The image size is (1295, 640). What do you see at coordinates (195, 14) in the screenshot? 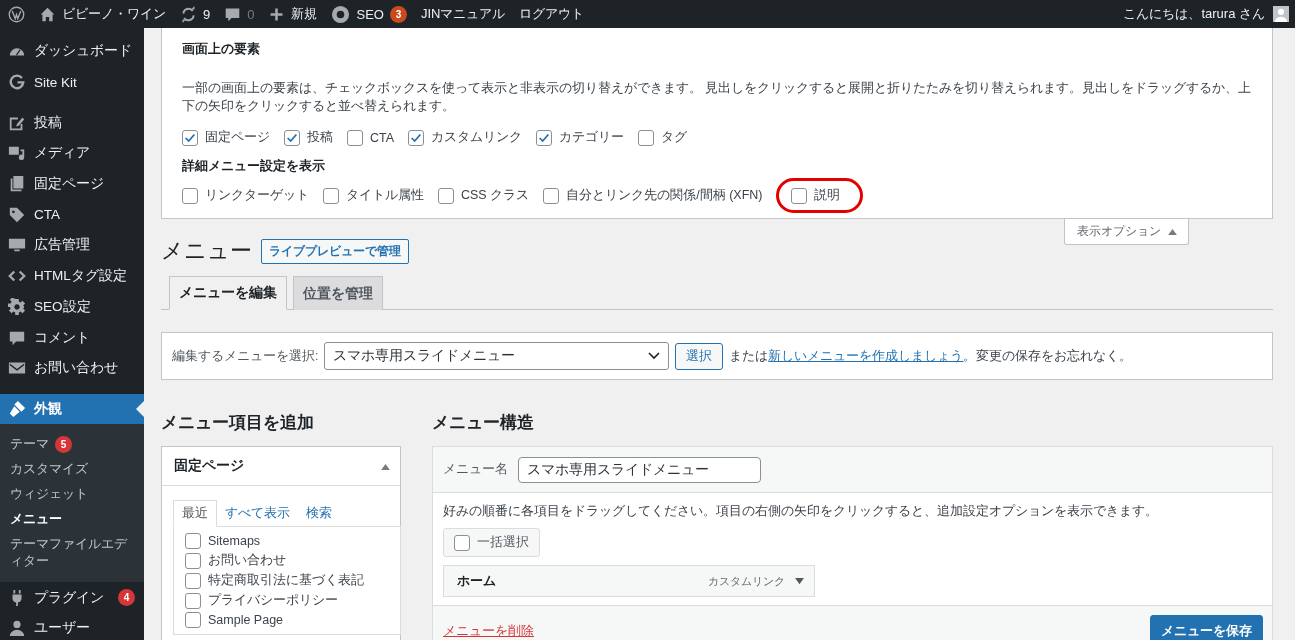
I see `updates-link: 9` at bounding box center [195, 14].